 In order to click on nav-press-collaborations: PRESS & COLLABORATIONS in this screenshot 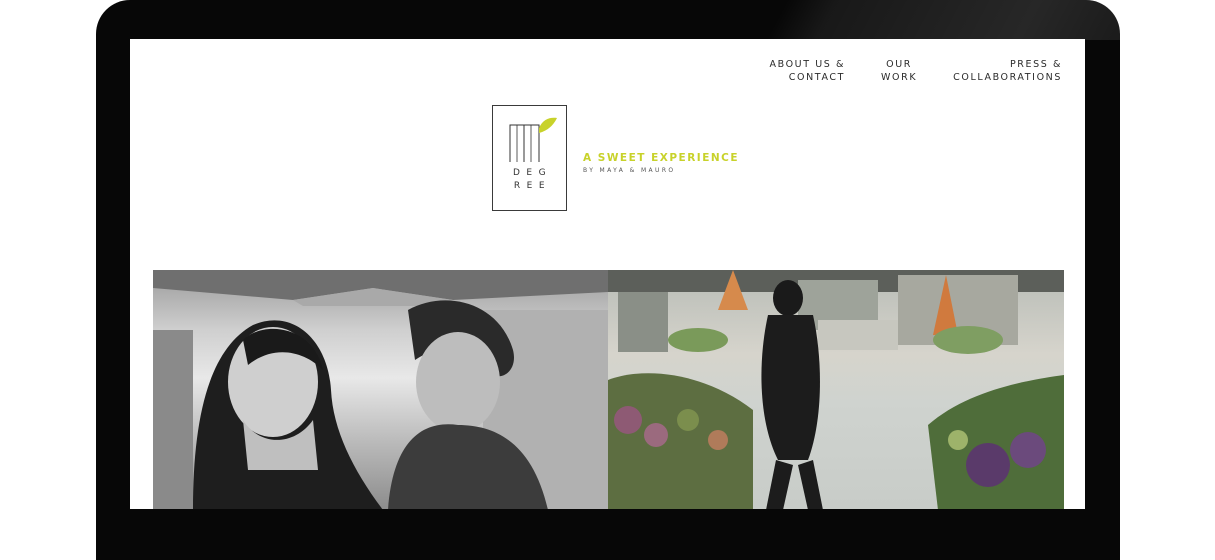, I will do `click(1007, 71)`.